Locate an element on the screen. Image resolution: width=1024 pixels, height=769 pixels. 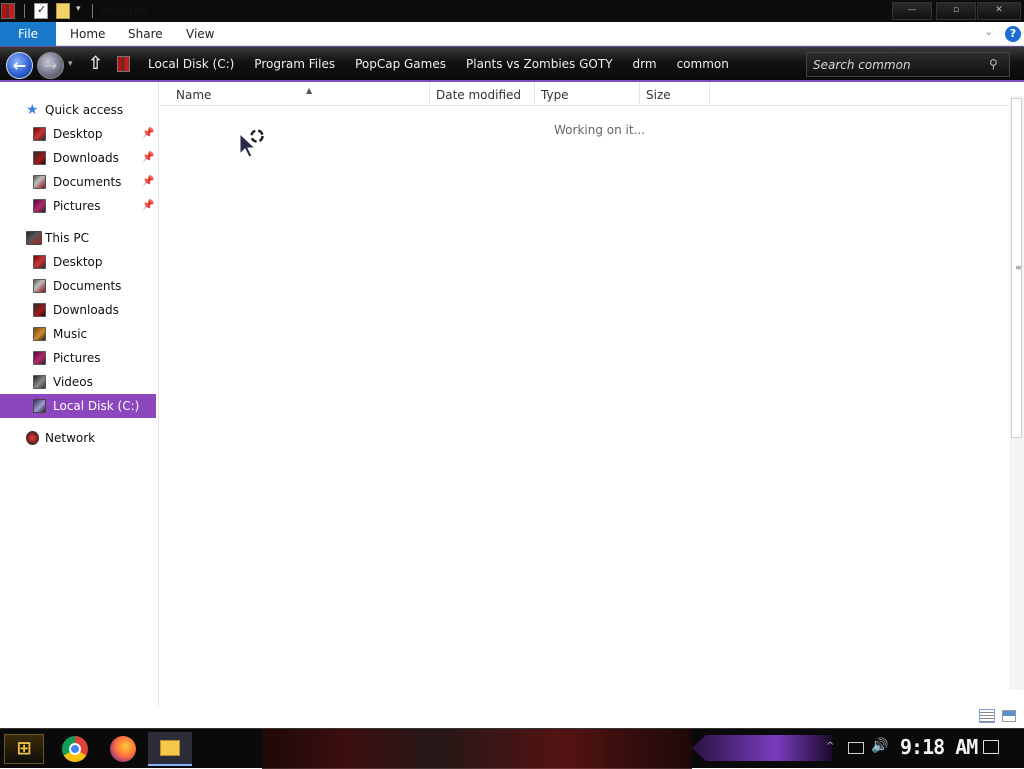
taskbar: ⊞ ^ 🔊 9:18 AM is located at coordinates (512, 748).